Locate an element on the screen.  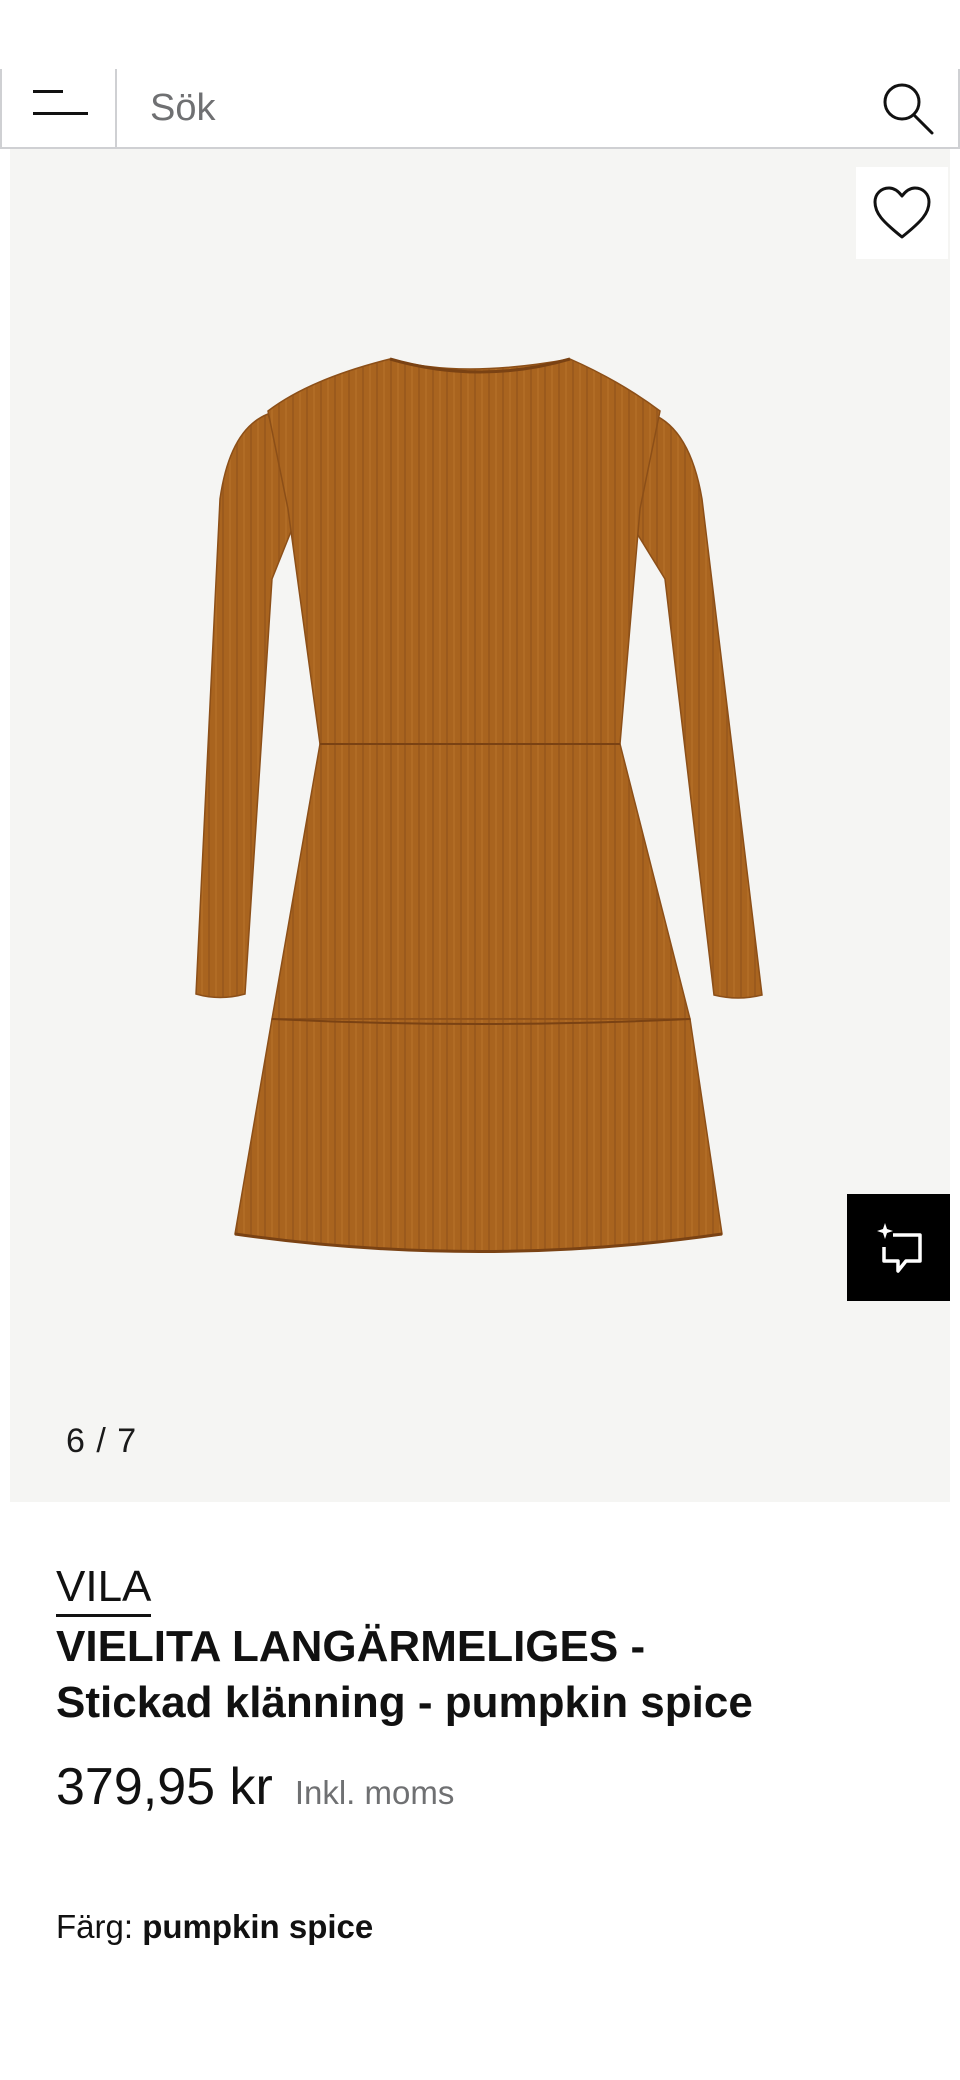
color-info: Färg: pumpkin spice is located at coordinates (214, 1927).